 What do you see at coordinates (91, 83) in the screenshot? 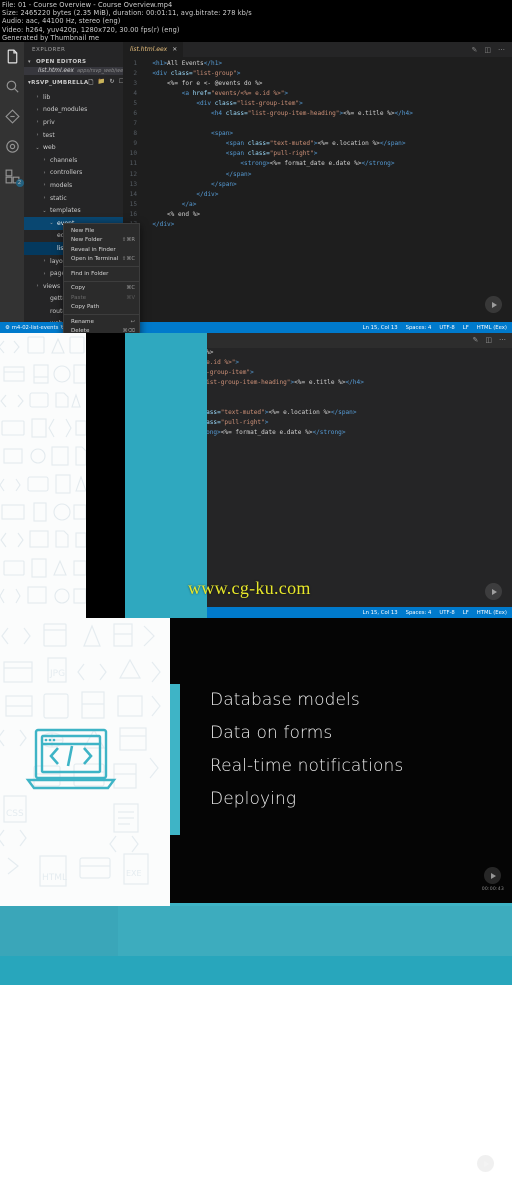
I see `new-file-icon: 🗋` at bounding box center [91, 83].